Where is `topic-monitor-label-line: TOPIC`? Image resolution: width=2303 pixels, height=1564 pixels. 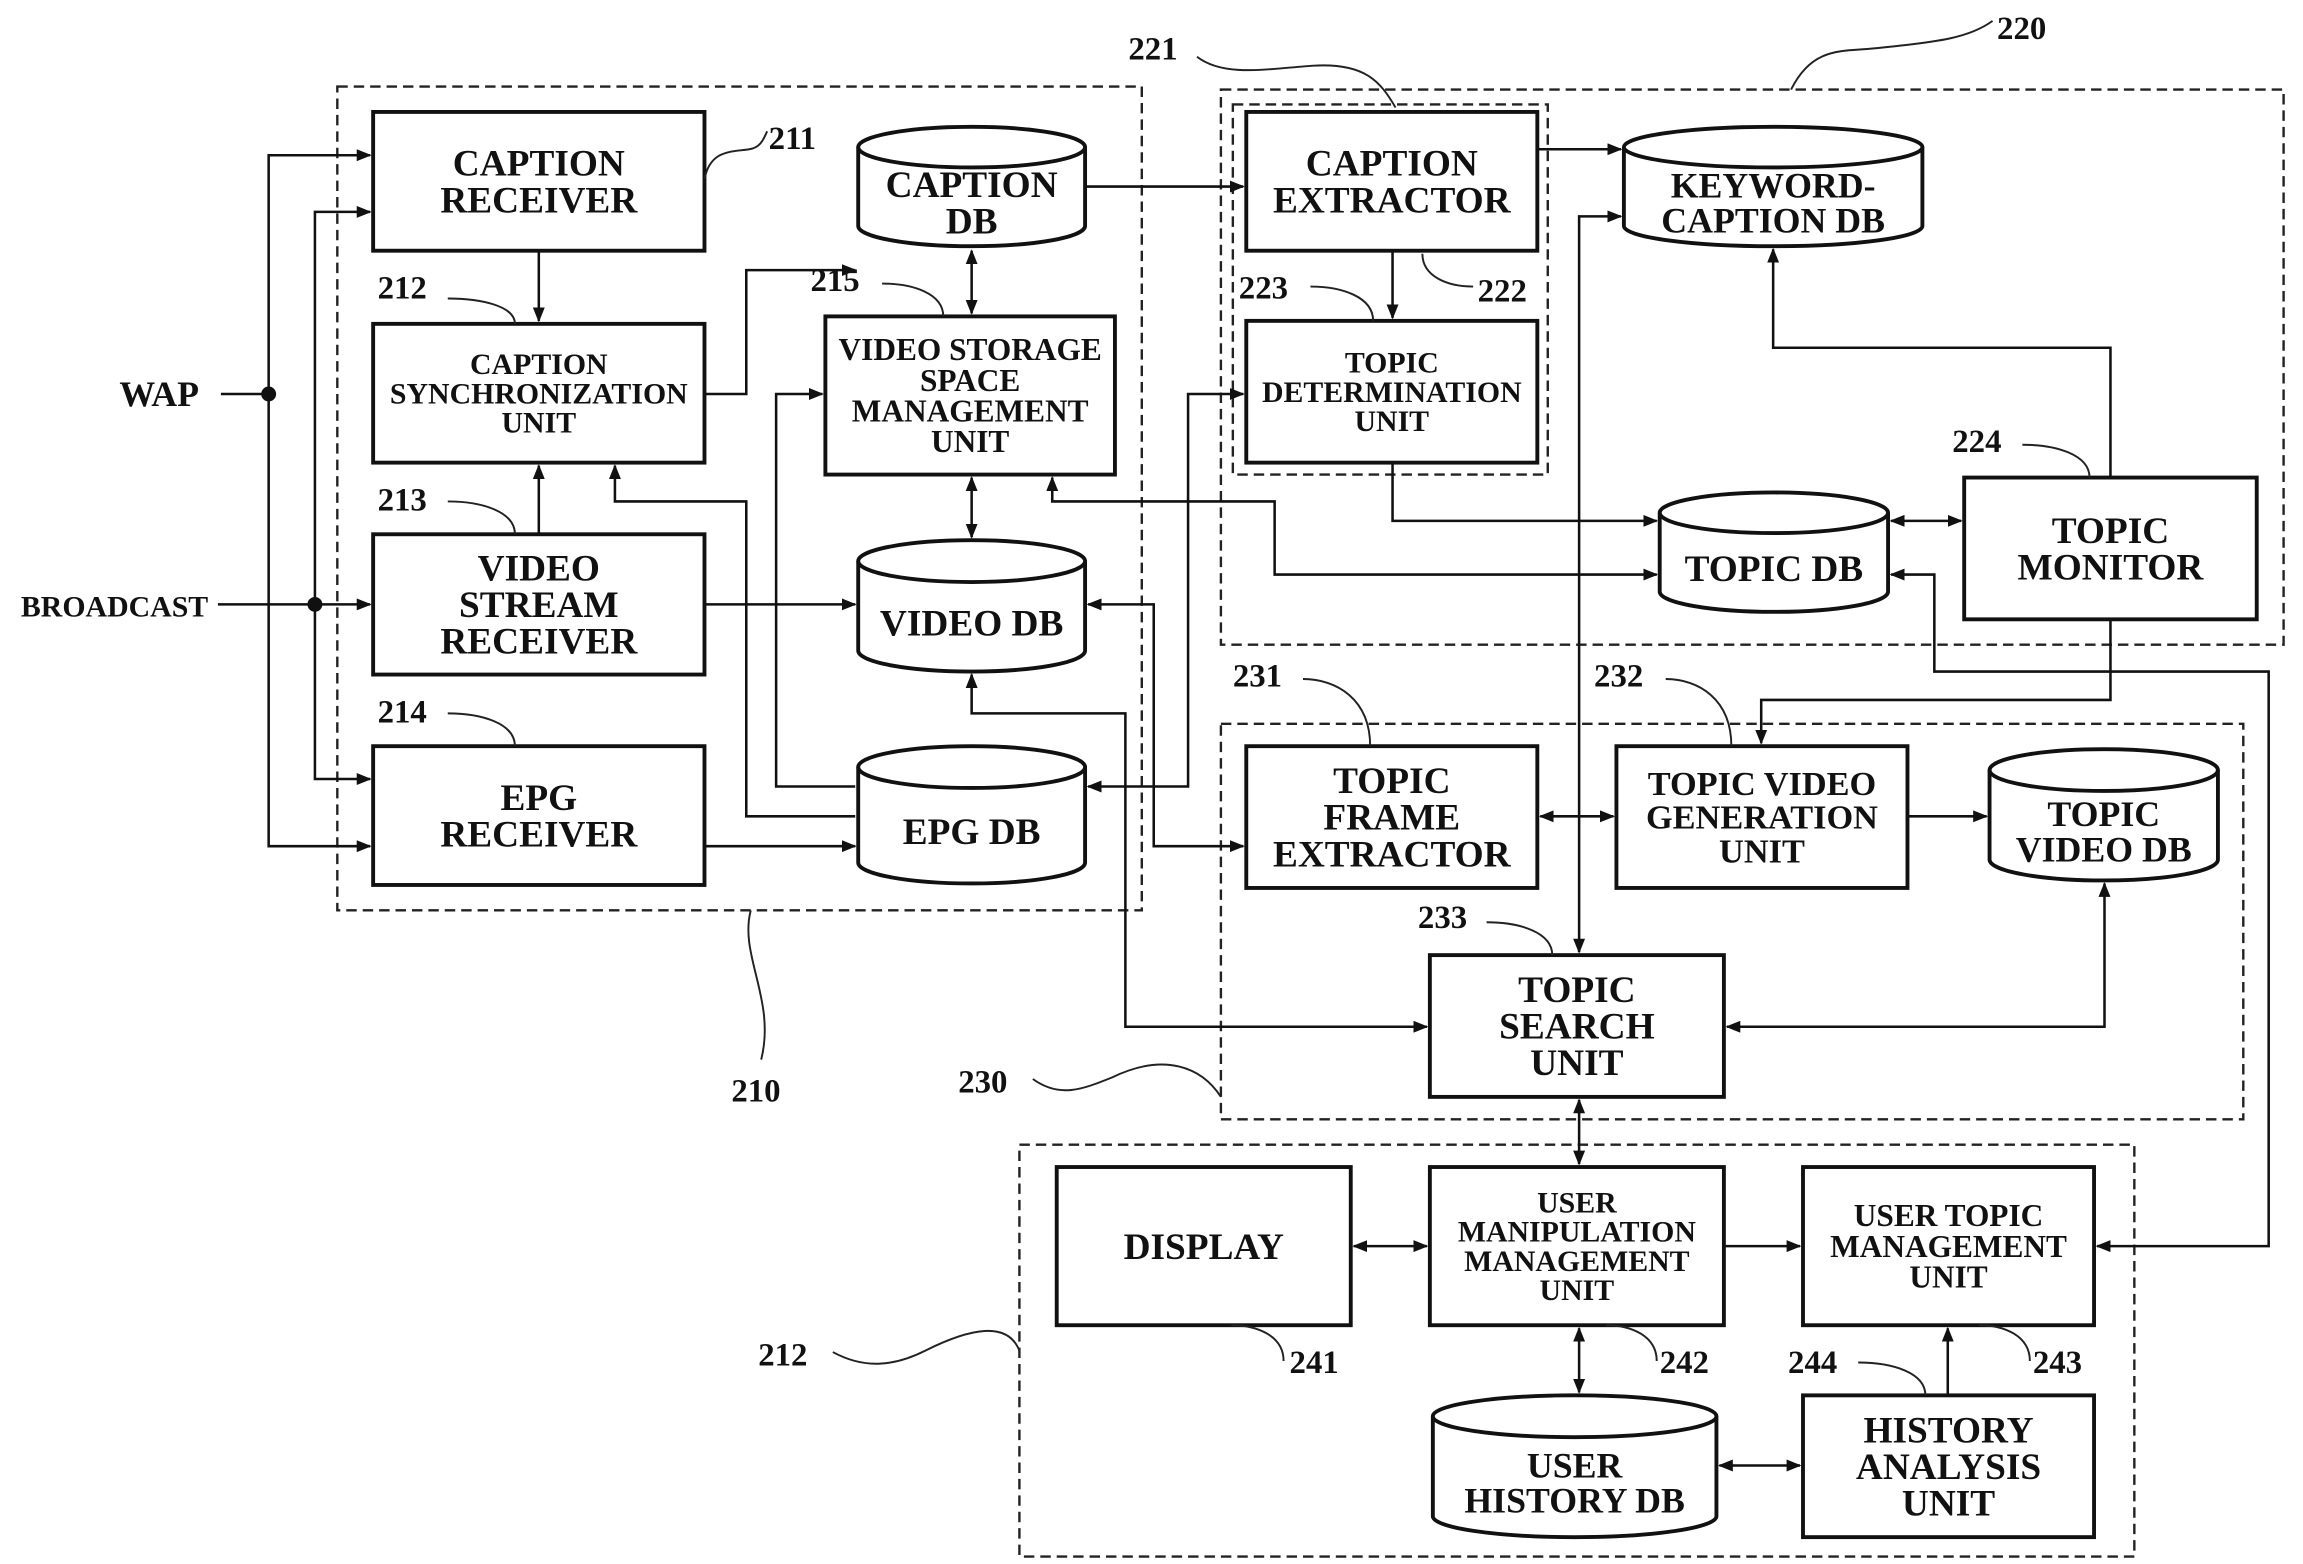
topic-monitor-label-line: TOPIC is located at coordinates (2110, 531).